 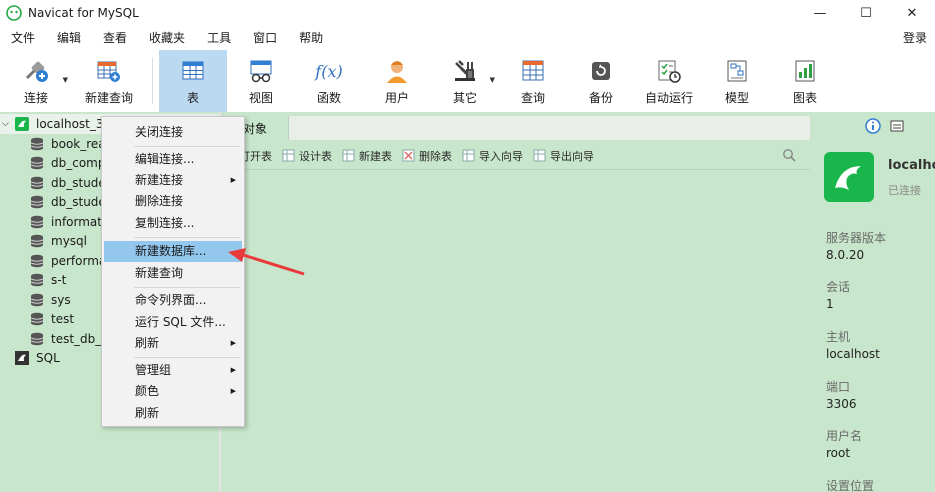 I want to click on port-label: 端口, so click(x=838, y=387).